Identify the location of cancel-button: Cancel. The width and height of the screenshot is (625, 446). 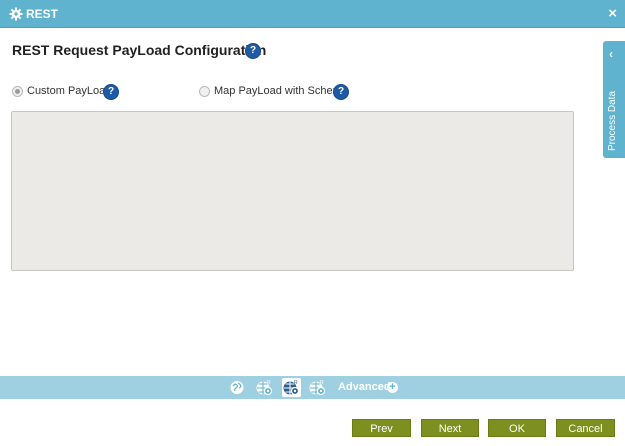
(585, 428).